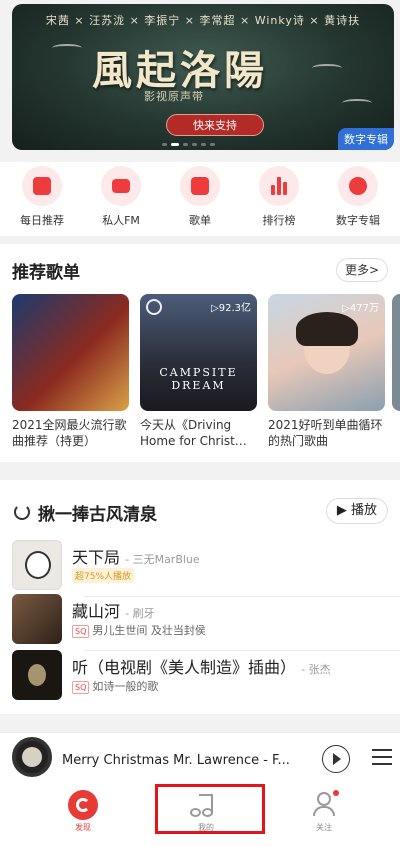 The width and height of the screenshot is (400, 846). What do you see at coordinates (174, 96) in the screenshot?
I see `banner-subtitle: 影视原声带` at bounding box center [174, 96].